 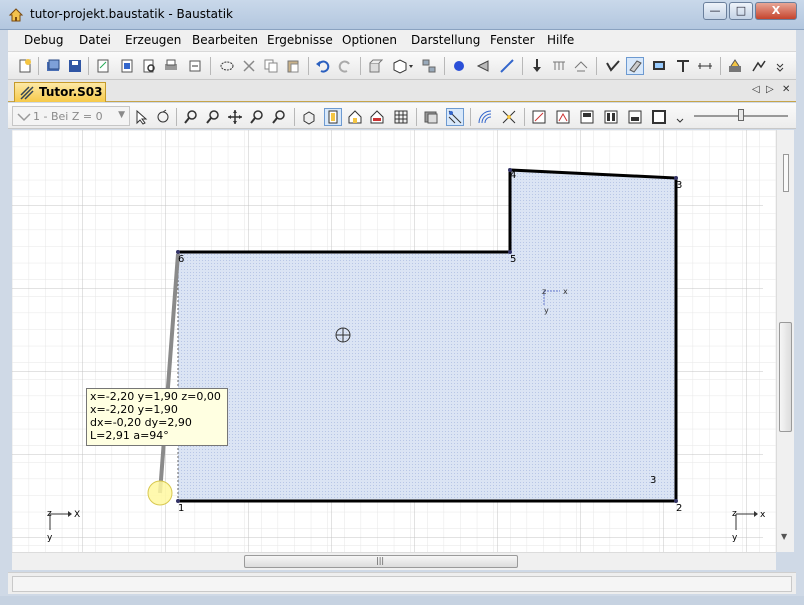 I want to click on export-icon, so click(x=195, y=66).